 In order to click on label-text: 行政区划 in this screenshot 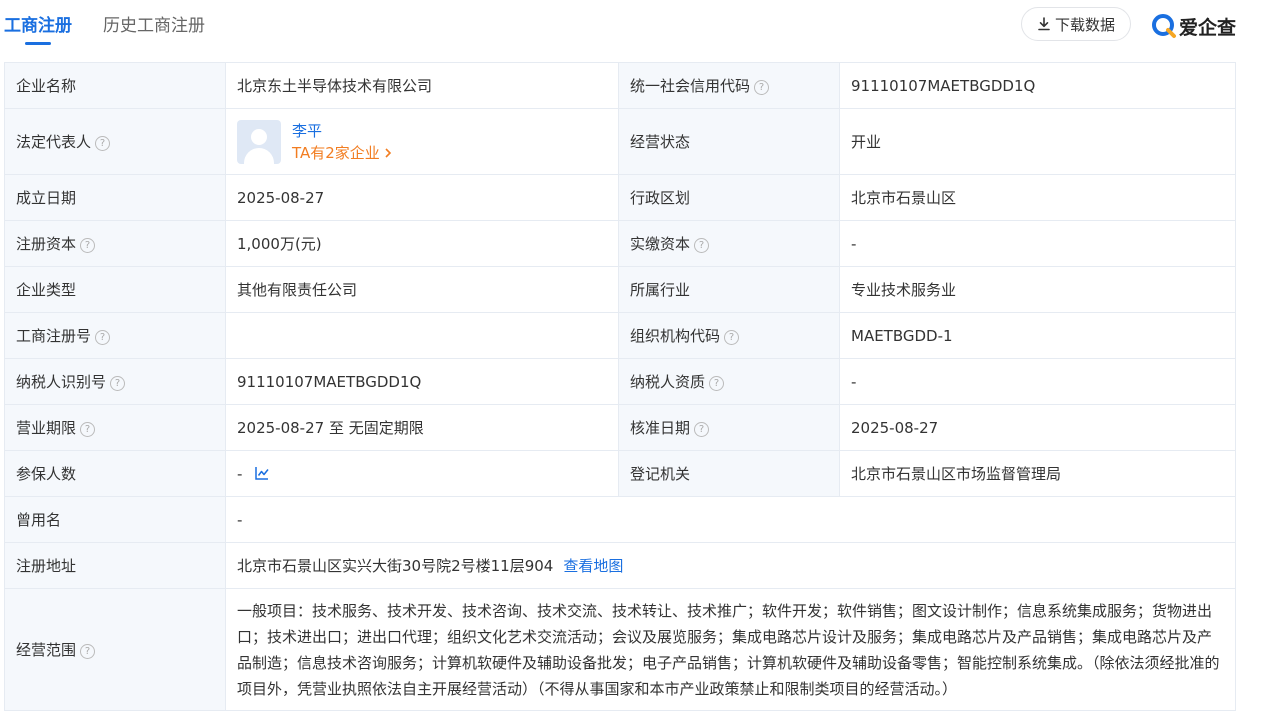, I will do `click(660, 197)`.